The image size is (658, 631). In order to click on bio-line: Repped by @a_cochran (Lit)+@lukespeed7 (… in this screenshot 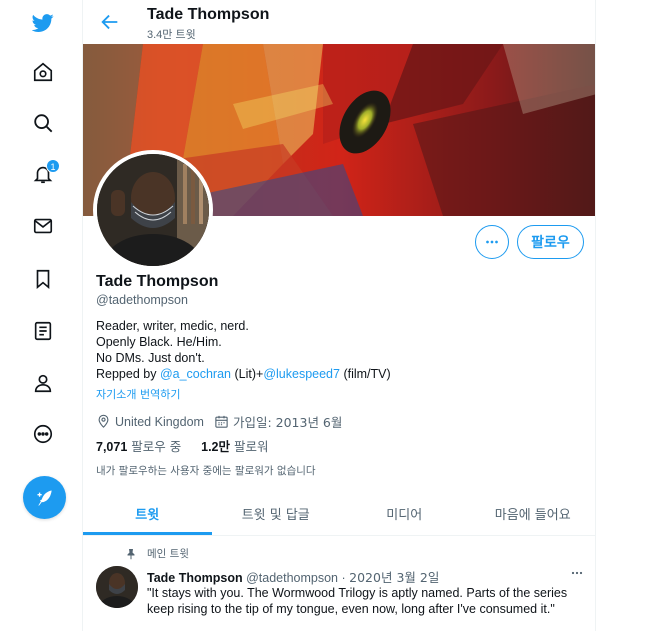, I will do `click(243, 374)`.